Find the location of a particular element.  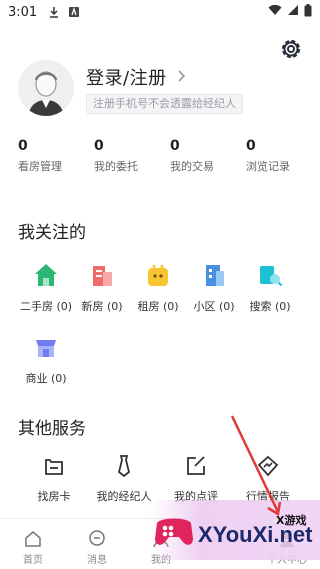

app-notification-icon is located at coordinates (74, 12).